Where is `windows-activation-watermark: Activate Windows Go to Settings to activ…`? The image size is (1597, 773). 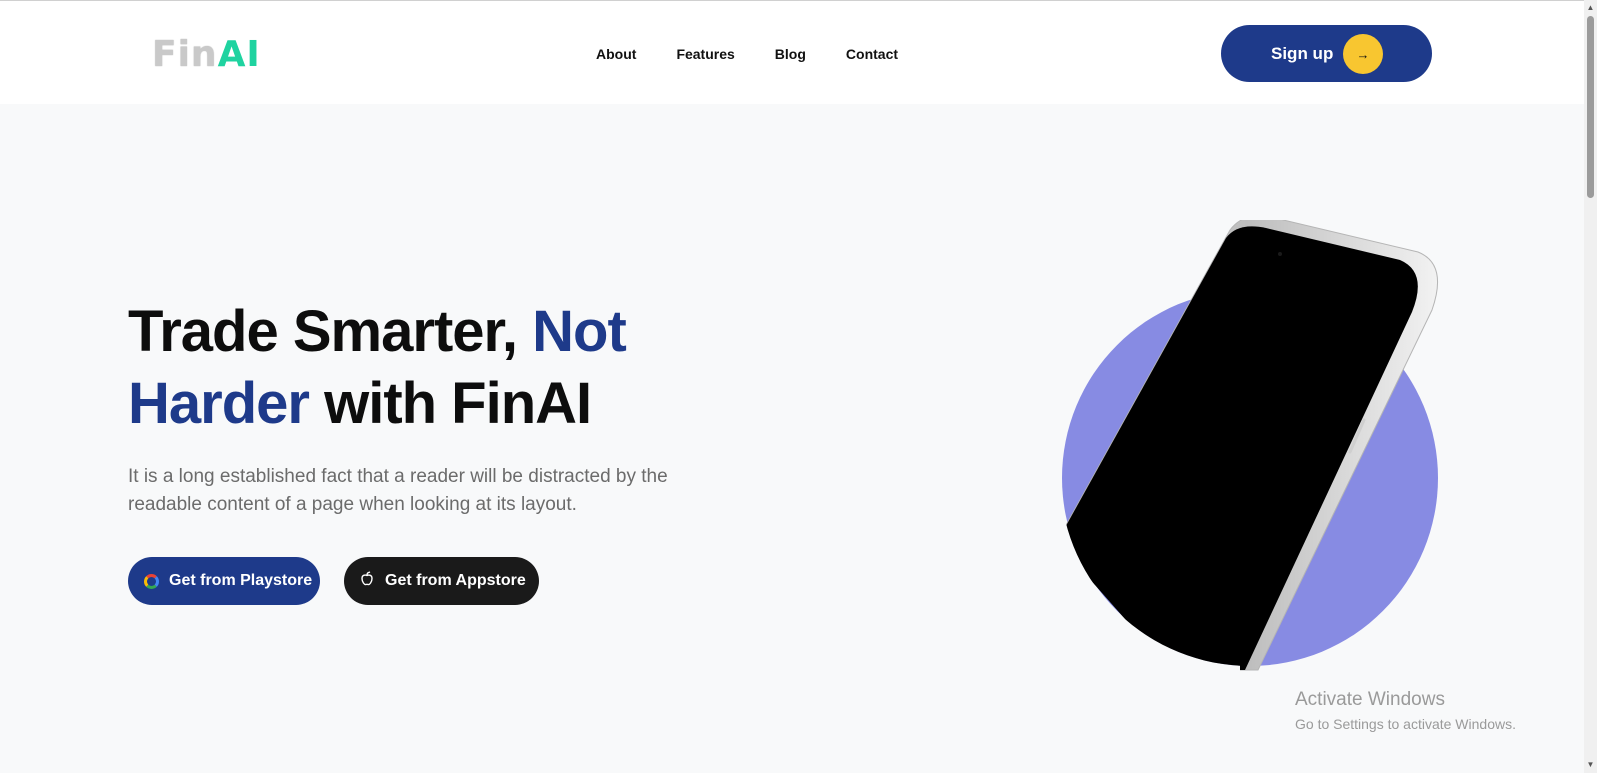
windows-activation-watermark: Activate Windows Go to Settings to activ… is located at coordinates (1405, 712).